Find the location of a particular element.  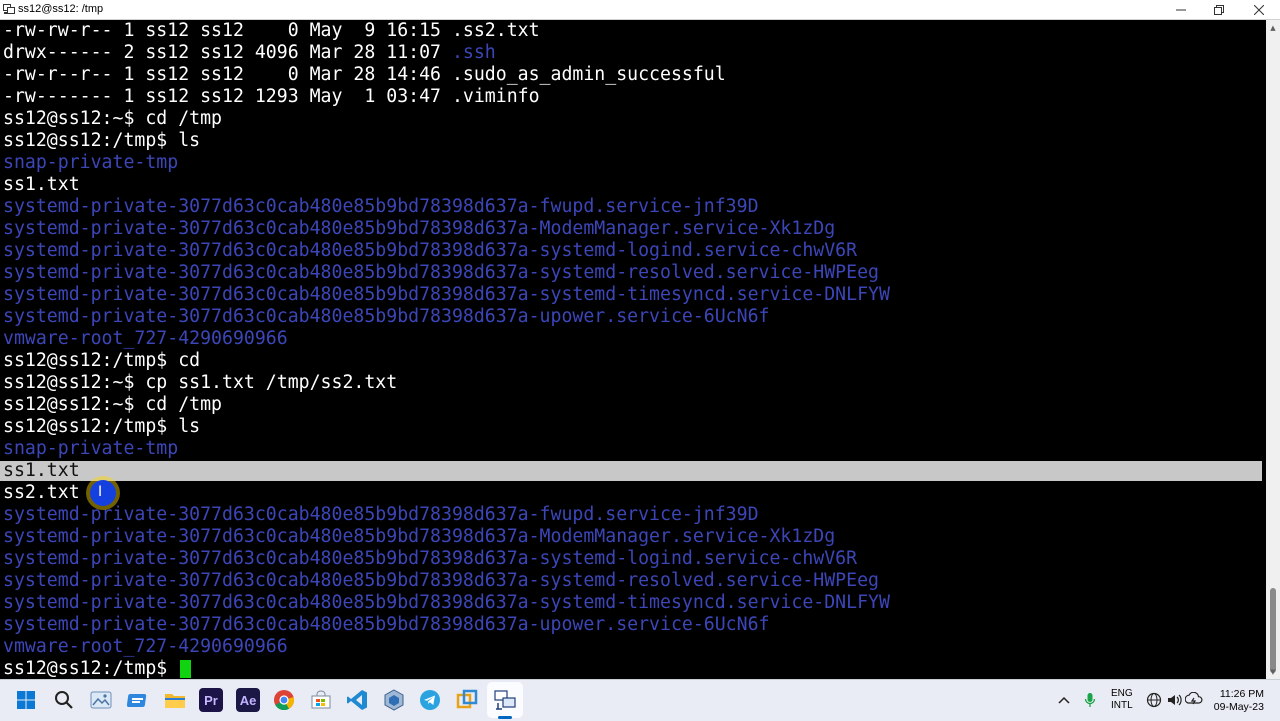

premiere-pro-icon: Pr is located at coordinates (211, 700).